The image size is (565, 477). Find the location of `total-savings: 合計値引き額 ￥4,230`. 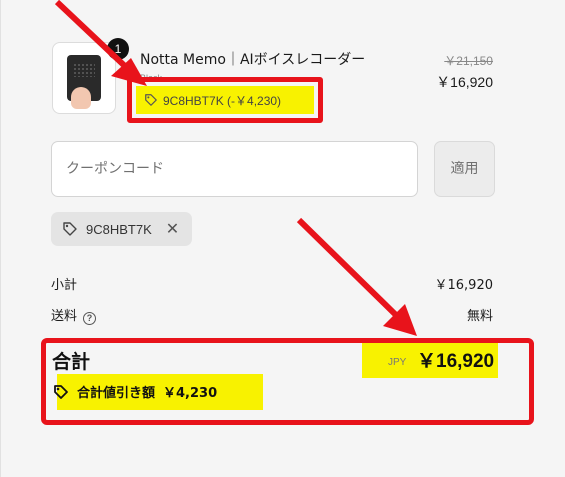

total-savings: 合計値引き額 ￥4,230 is located at coordinates (135, 391).